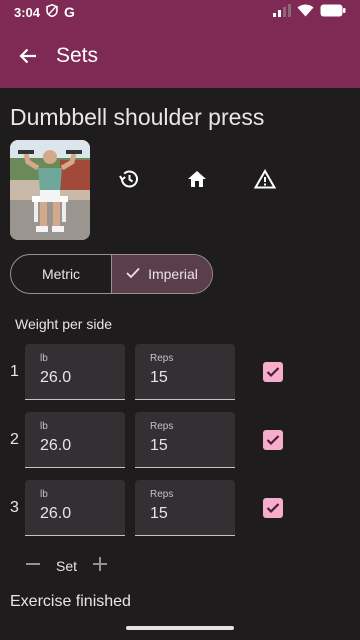 The height and width of the screenshot is (640, 360). I want to click on home-indicator, so click(180, 628).